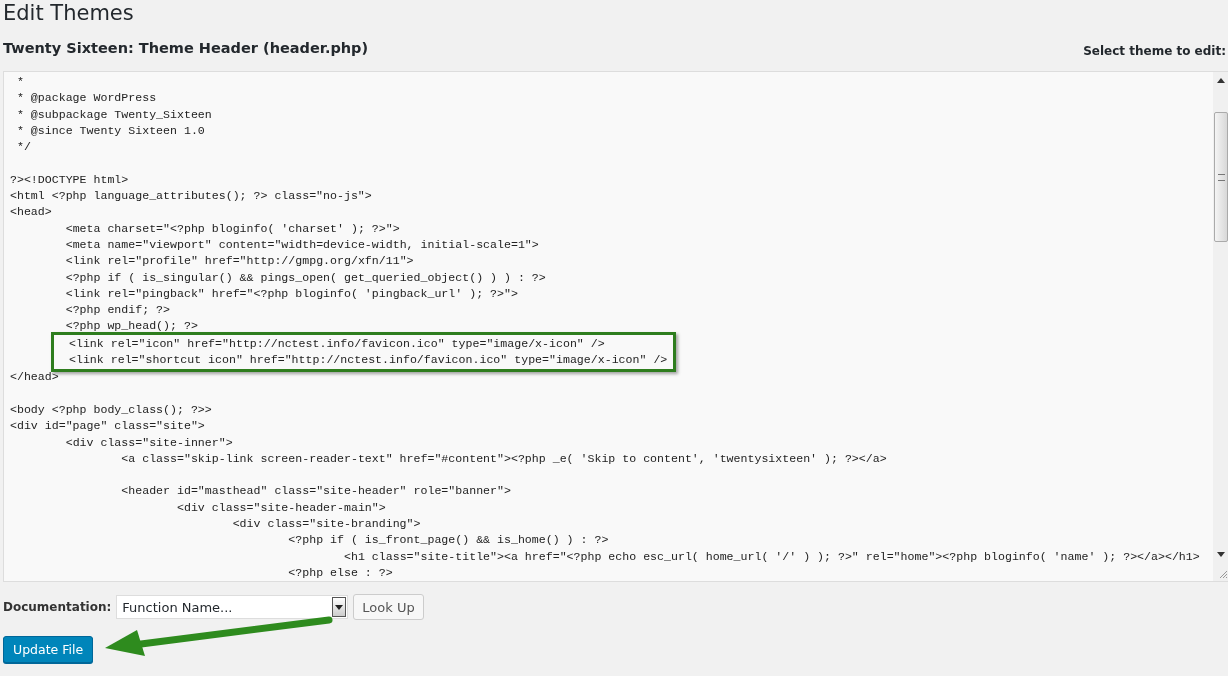 This screenshot has height=676, width=1228. Describe the element at coordinates (291, 293) in the screenshot. I see `code-line: <link rel="pingback" href="<?php bloginfo( 'pingback_url' ); ?>">` at that location.